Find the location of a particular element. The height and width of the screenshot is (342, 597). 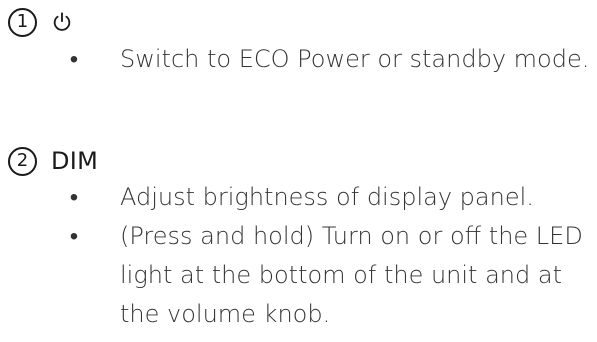

bullet-text: Adjust brightness of display panel. is located at coordinates (327, 197).